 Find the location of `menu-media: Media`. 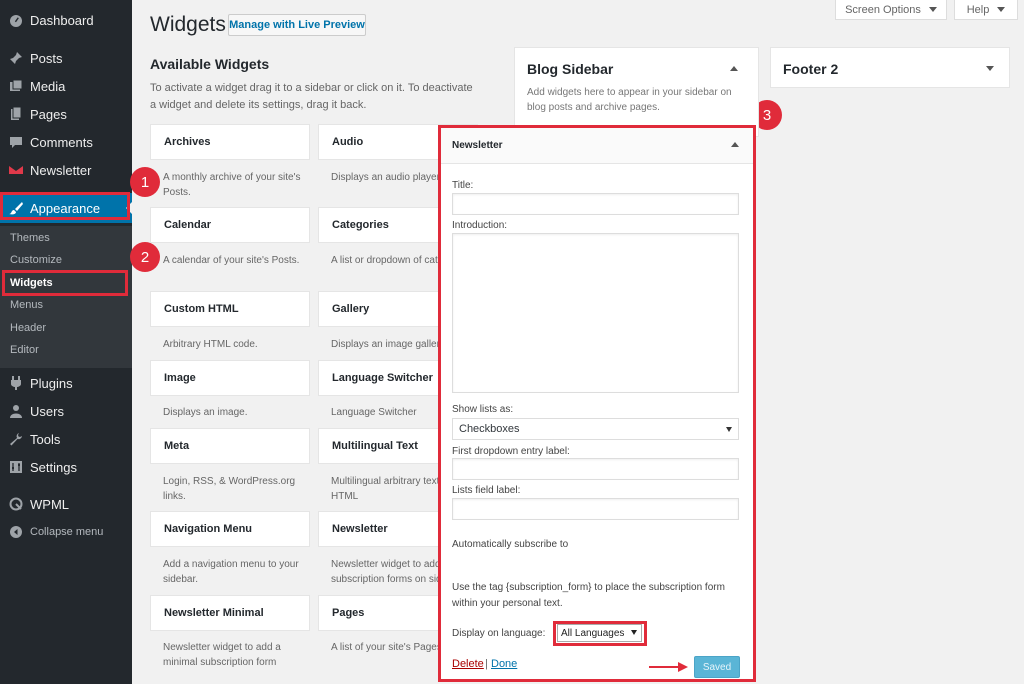

menu-media: Media is located at coordinates (66, 86).